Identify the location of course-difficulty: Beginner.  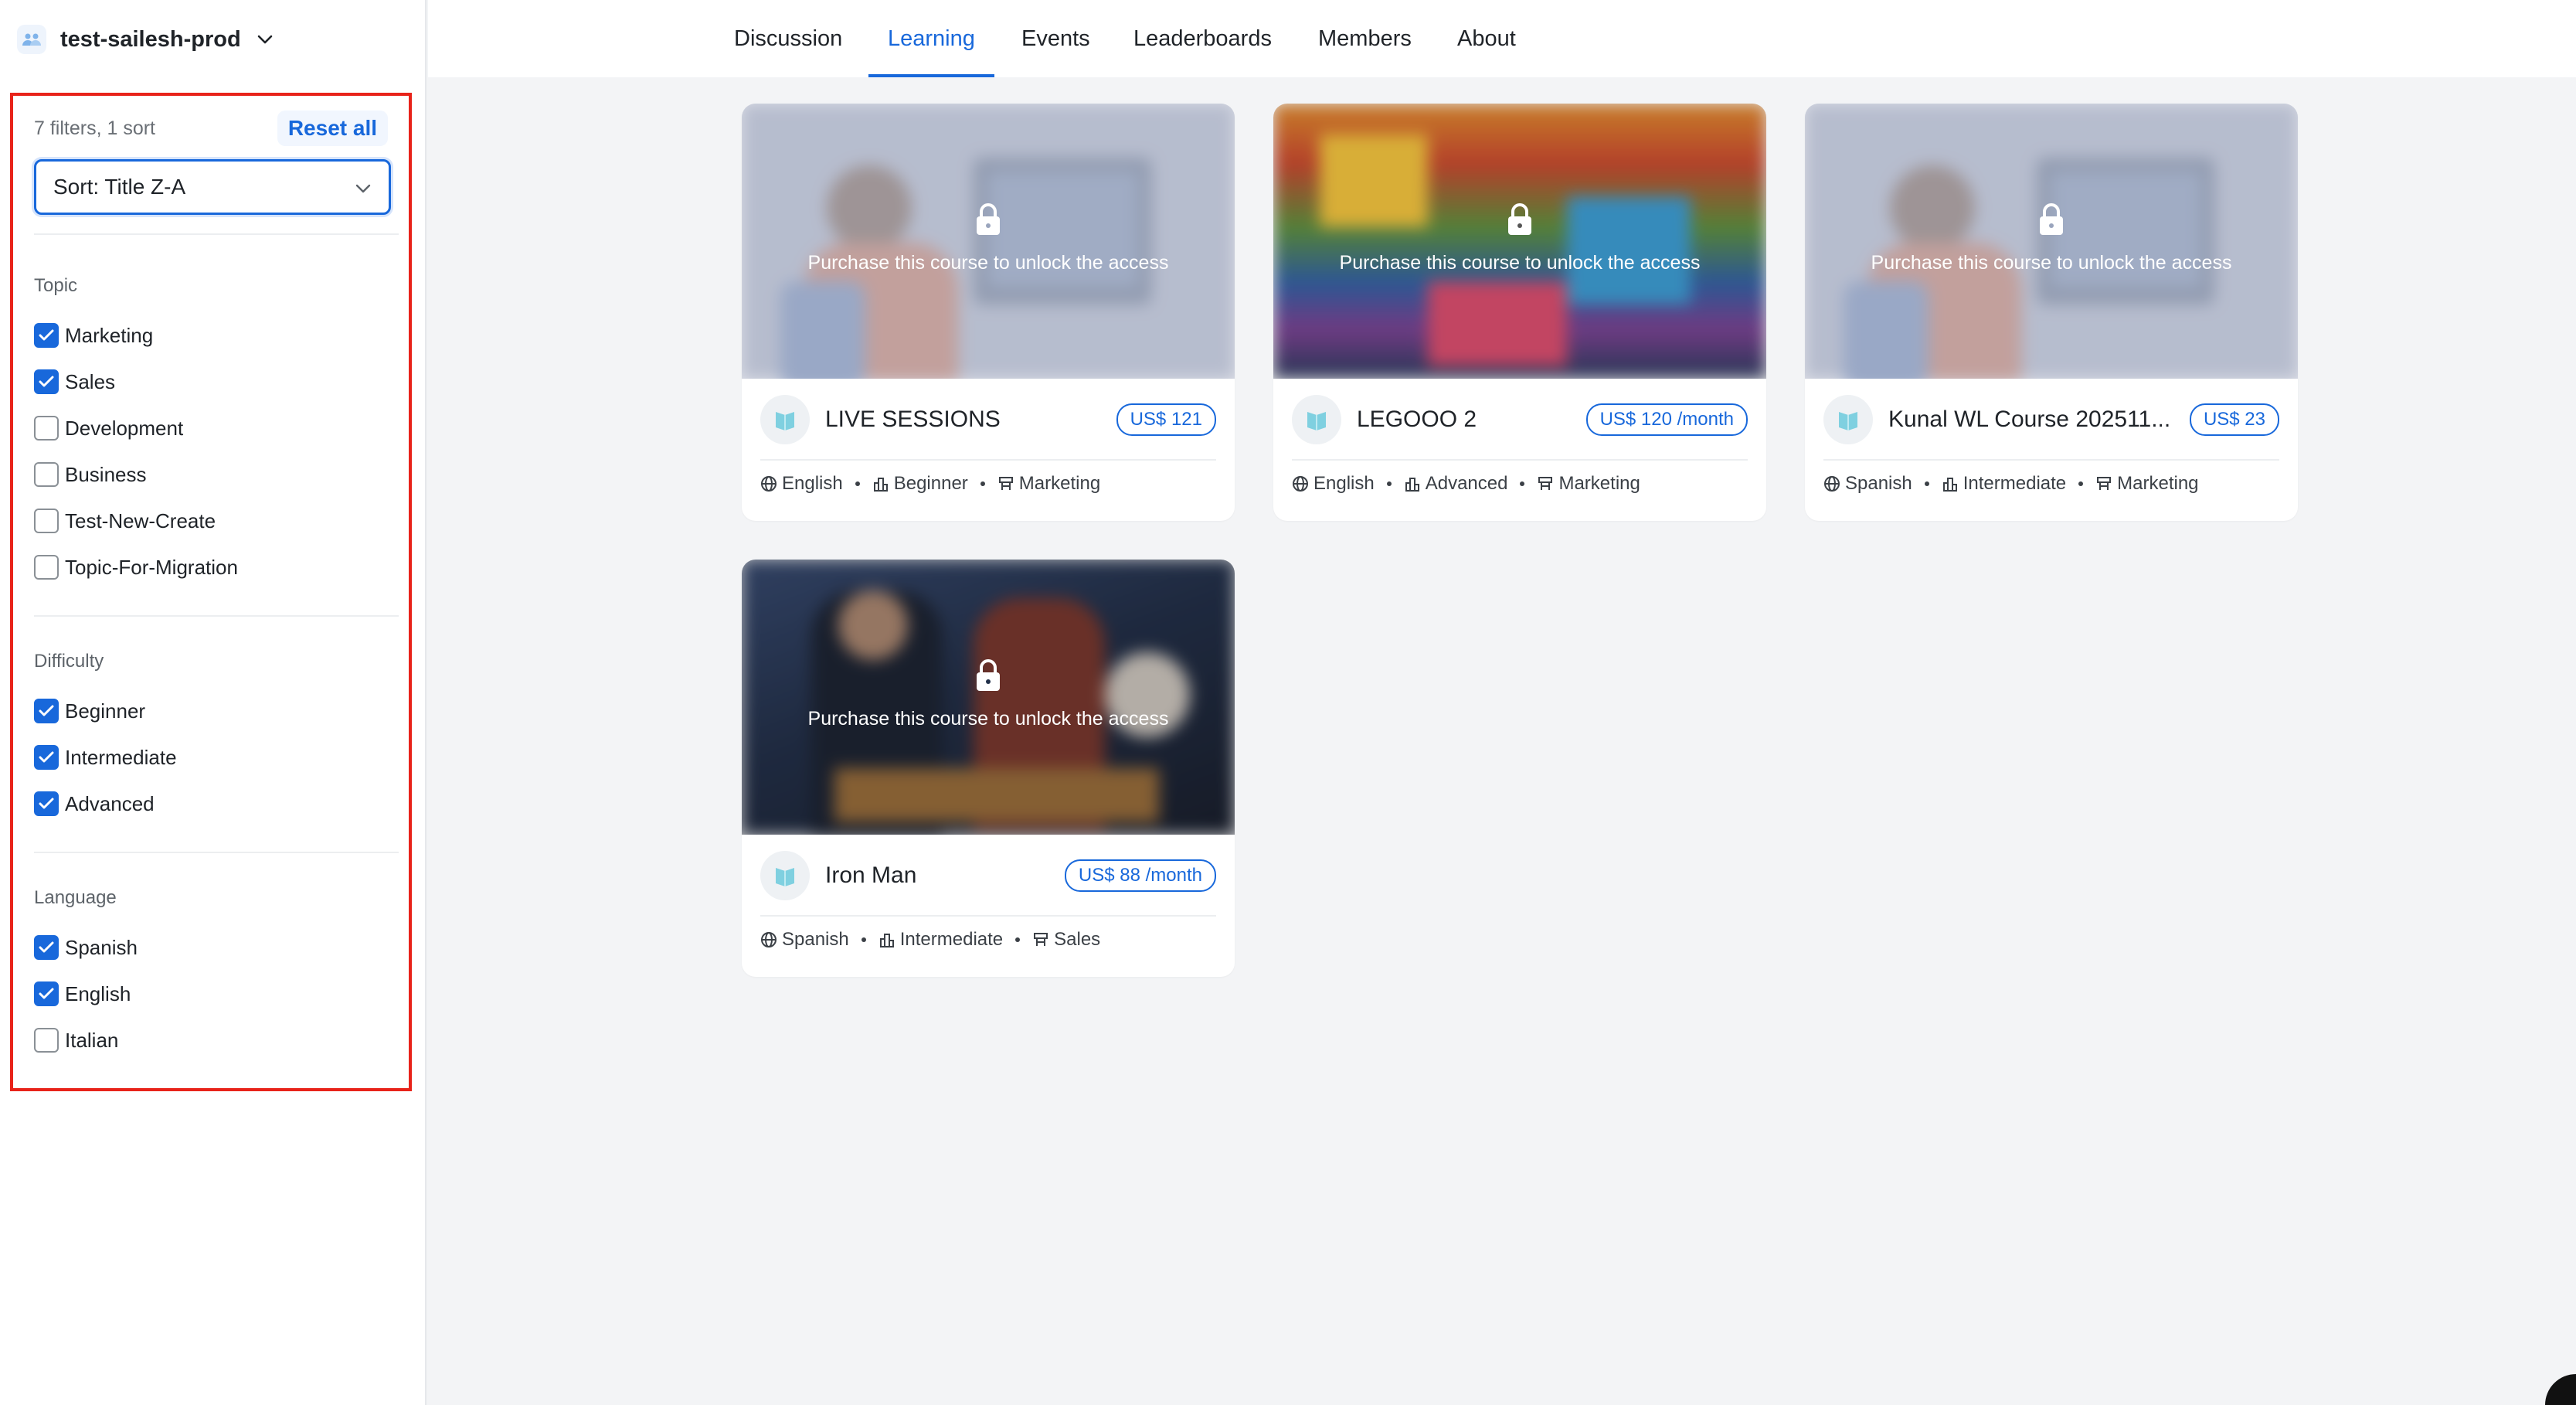
(920, 484).